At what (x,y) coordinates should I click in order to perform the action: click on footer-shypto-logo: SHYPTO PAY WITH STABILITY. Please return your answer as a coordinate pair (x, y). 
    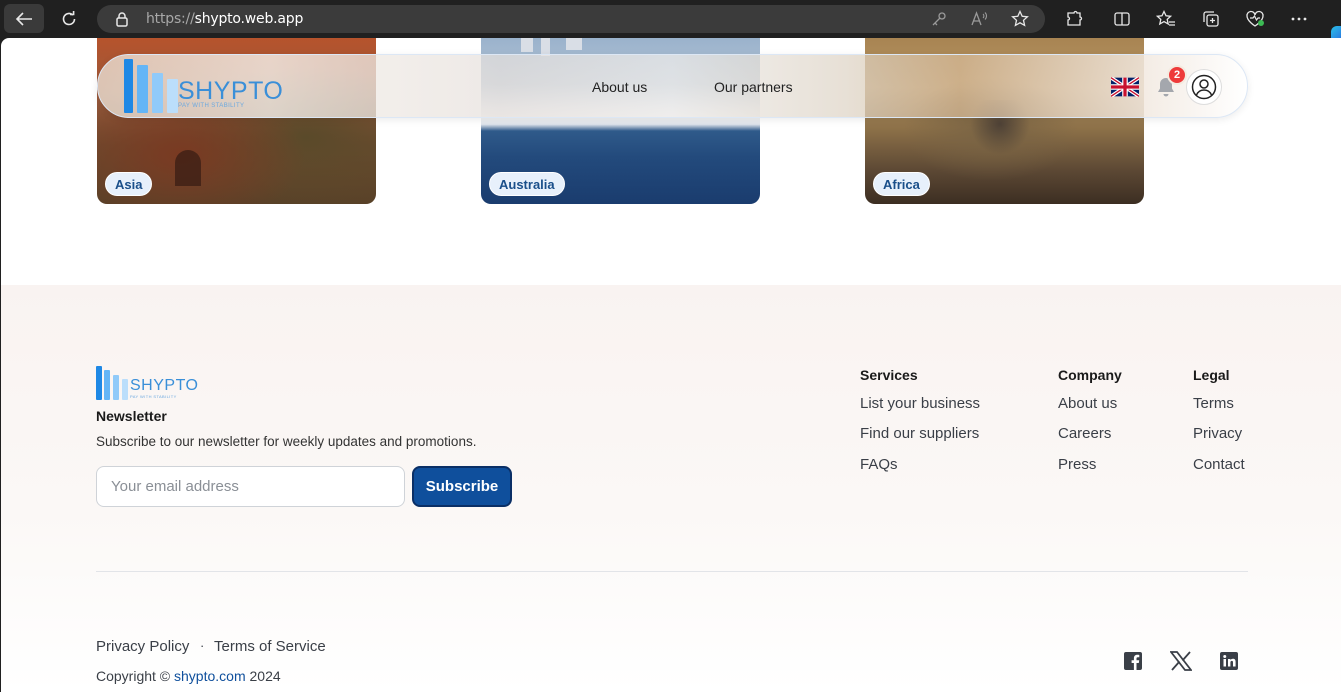
    Looking at the image, I should click on (151, 382).